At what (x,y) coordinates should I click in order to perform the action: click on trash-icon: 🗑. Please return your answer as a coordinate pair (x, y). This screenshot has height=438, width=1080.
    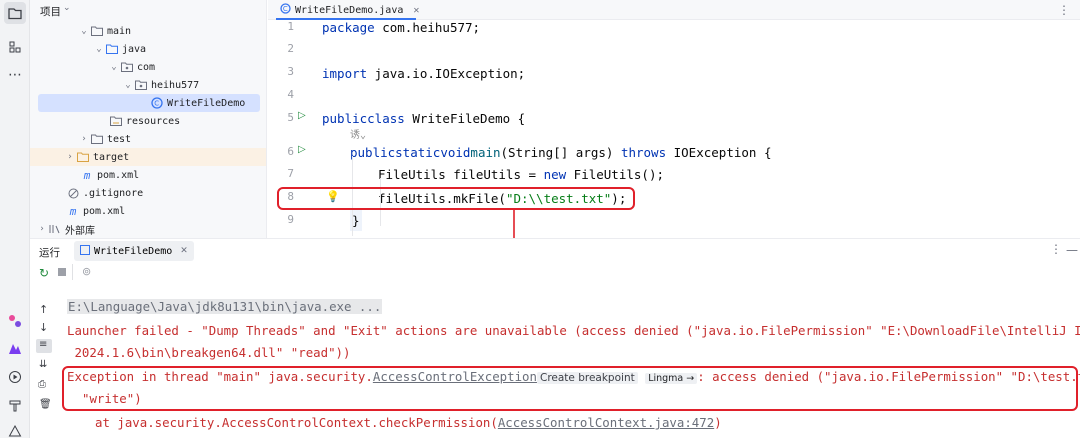
    Looking at the image, I should click on (45, 404).